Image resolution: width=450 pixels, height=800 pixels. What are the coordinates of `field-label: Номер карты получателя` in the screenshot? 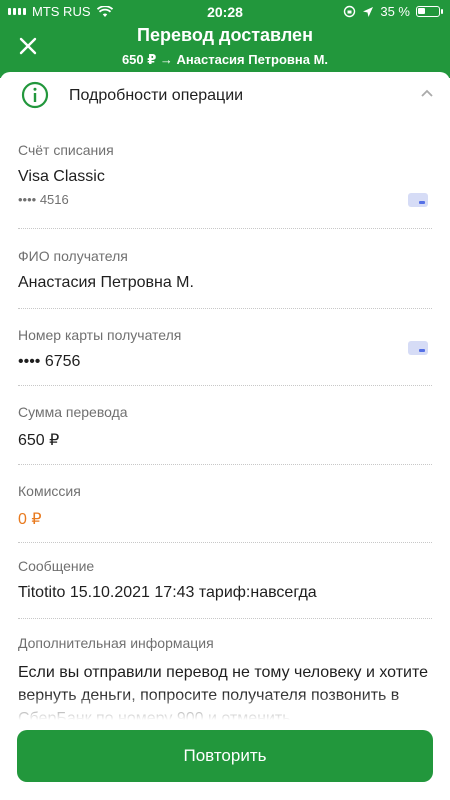 It's located at (100, 335).